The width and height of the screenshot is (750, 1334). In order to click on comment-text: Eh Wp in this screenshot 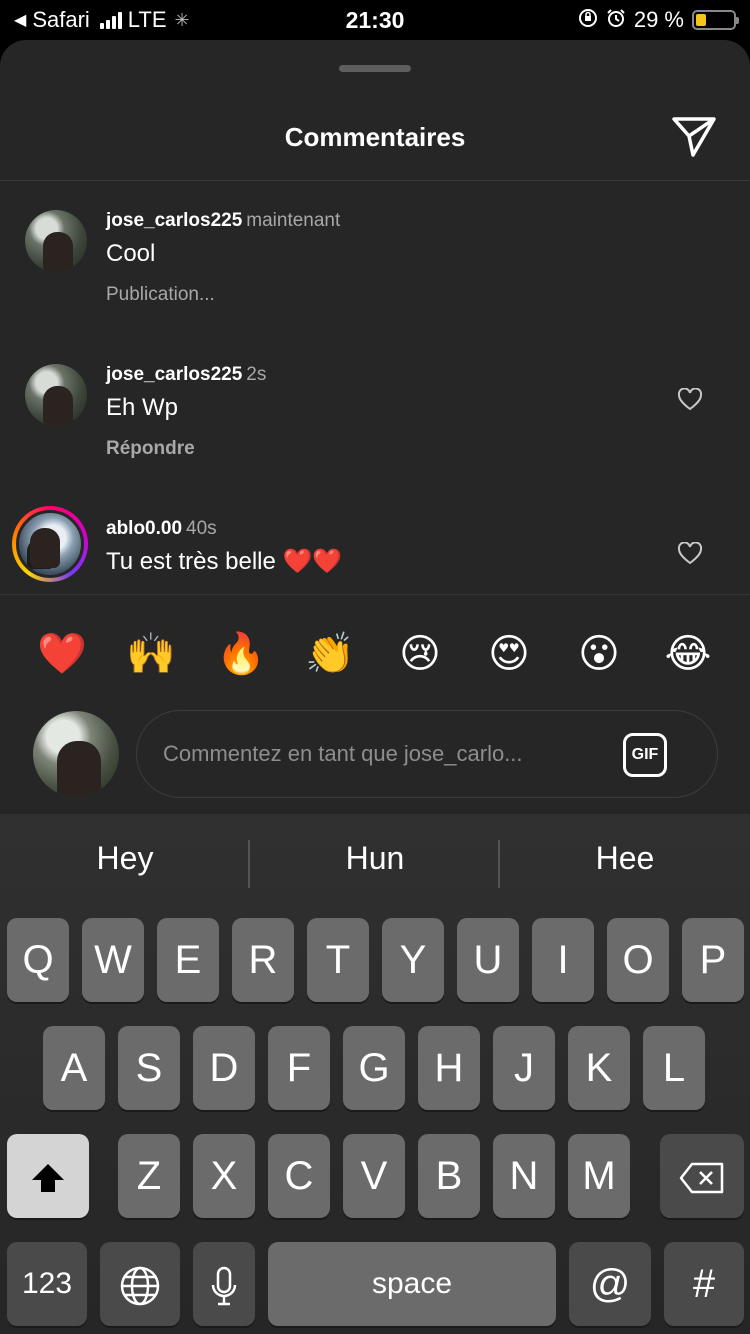, I will do `click(142, 407)`.